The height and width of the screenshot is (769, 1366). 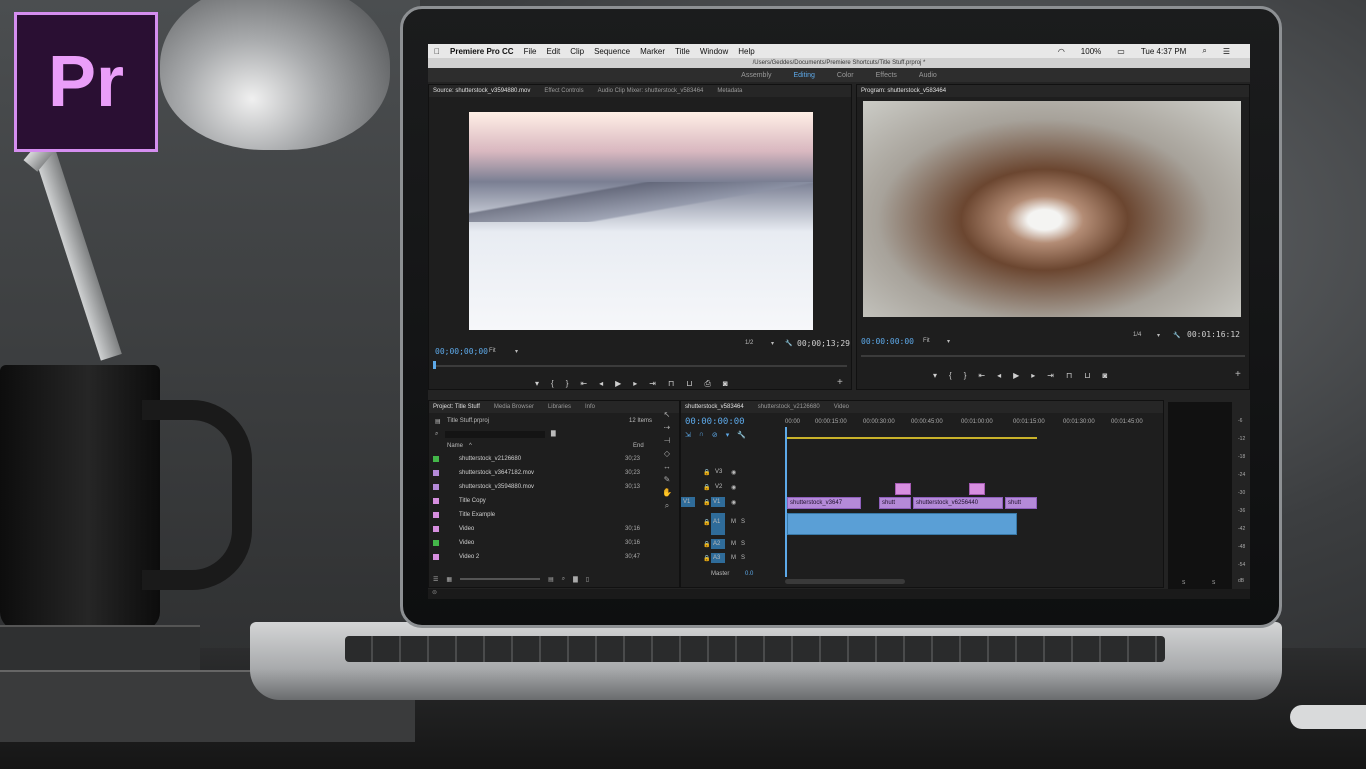 What do you see at coordinates (1158, 335) in the screenshot?
I see `program-zoom-chevron-icon: ▾` at bounding box center [1158, 335].